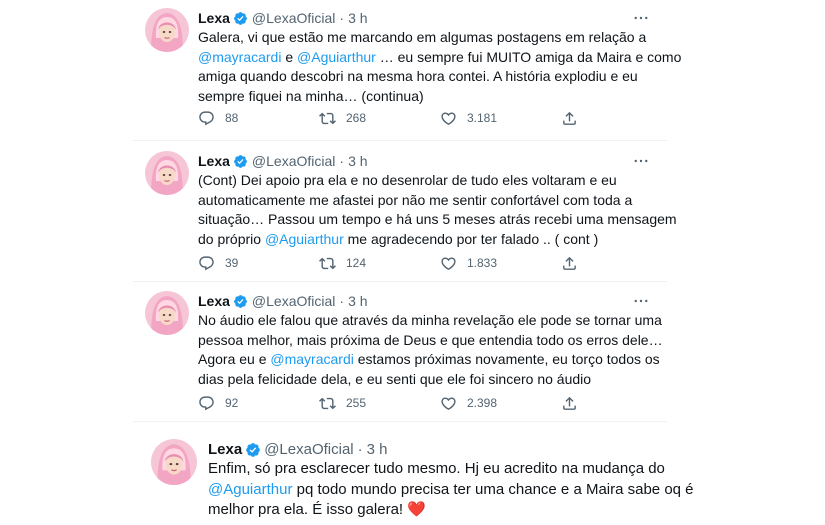 The image size is (825, 525). Describe the element at coordinates (500, 263) in the screenshot. I see `like-button: 1.833` at that location.